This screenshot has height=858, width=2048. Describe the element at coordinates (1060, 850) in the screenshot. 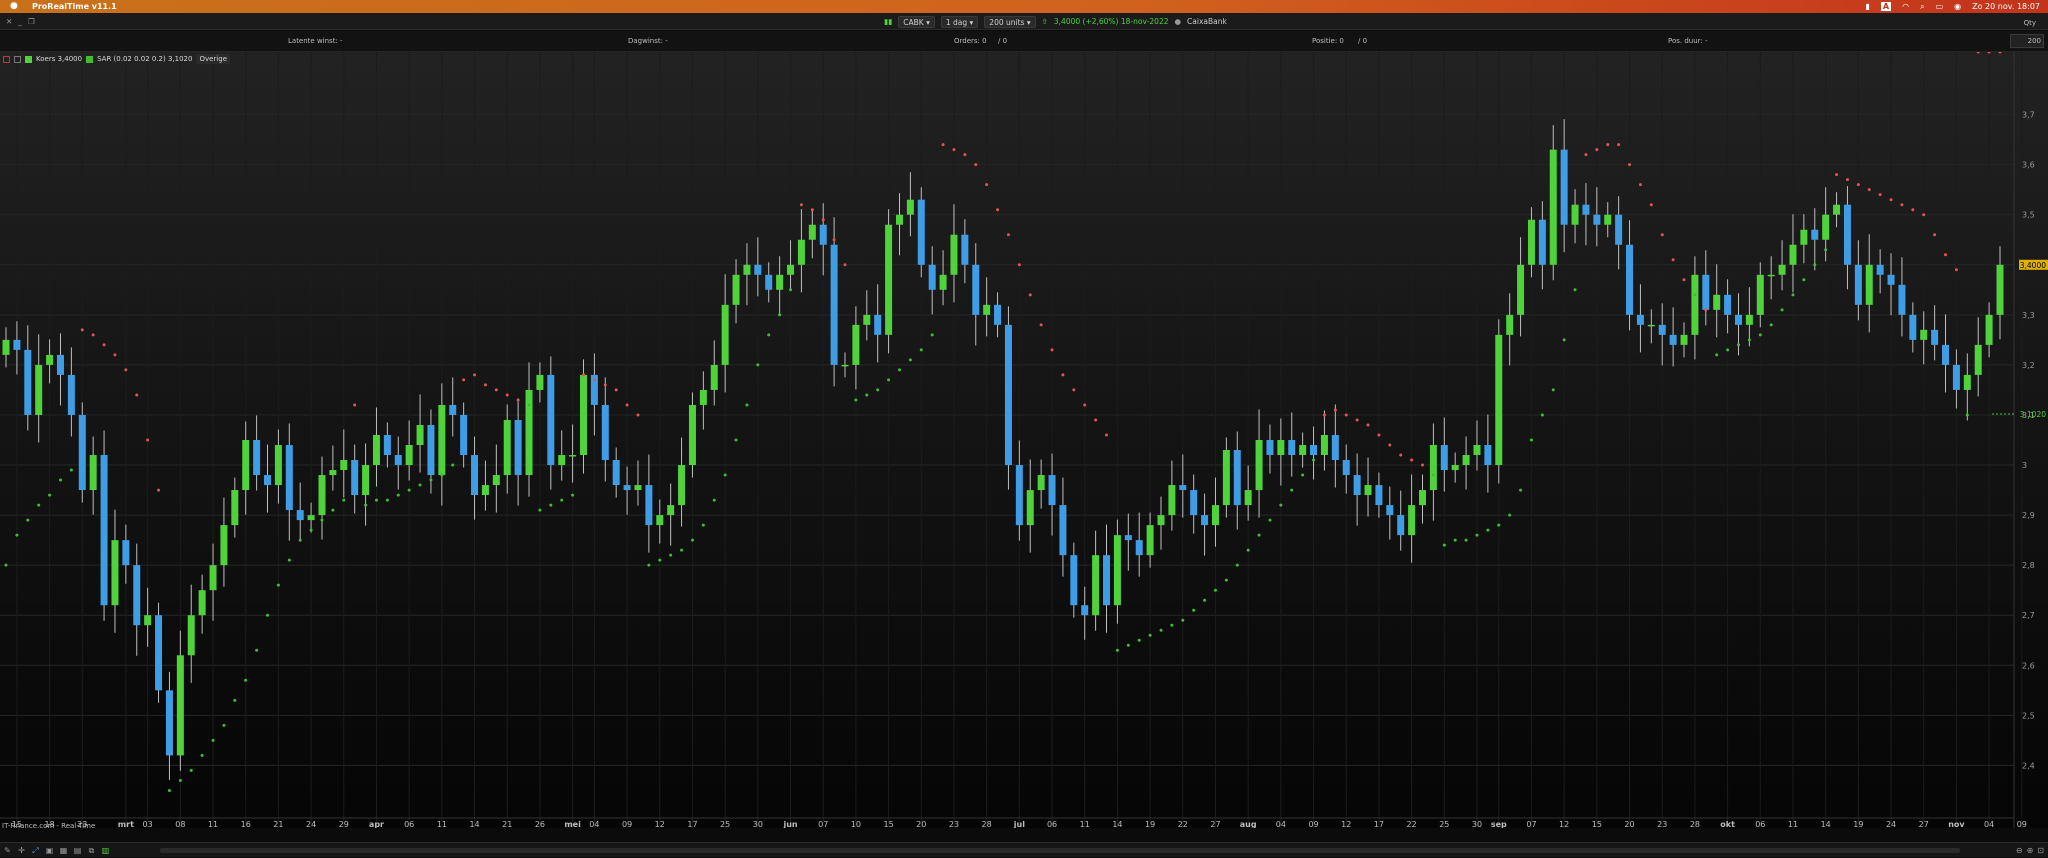

I see `timeline-scrollbar` at that location.